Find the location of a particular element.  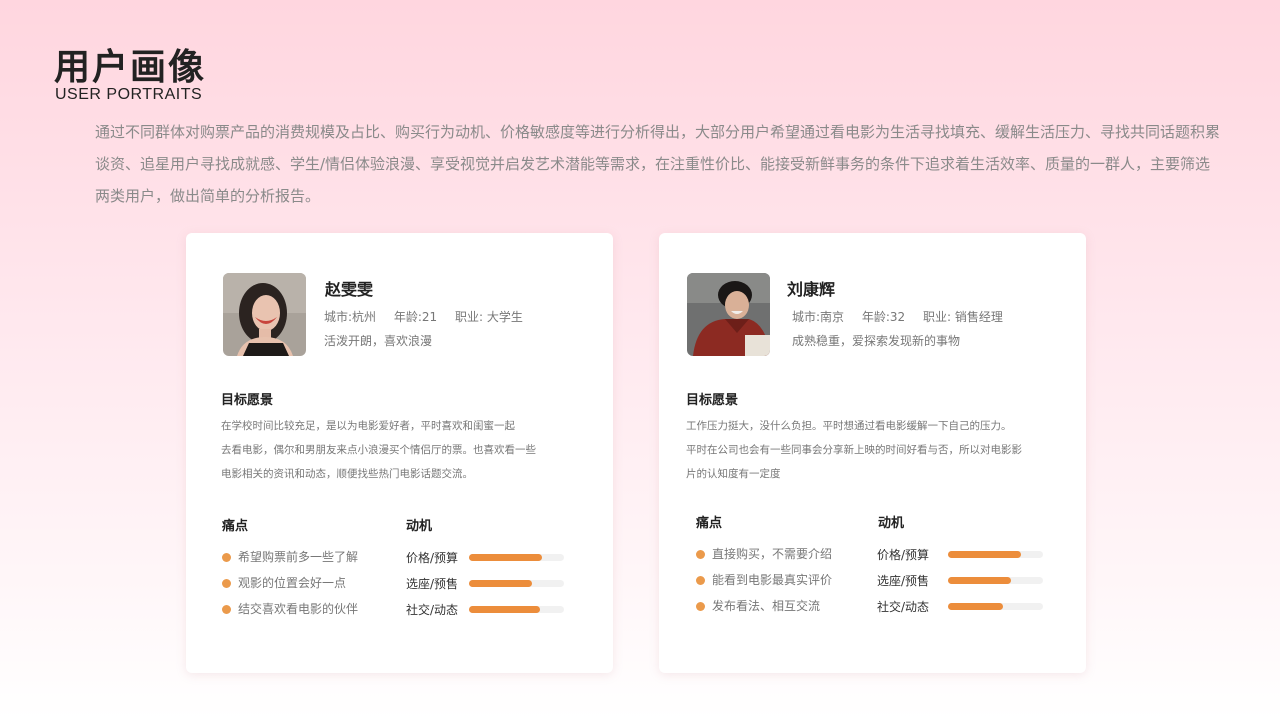

user-city: 城市:杭州 is located at coordinates (350, 317).